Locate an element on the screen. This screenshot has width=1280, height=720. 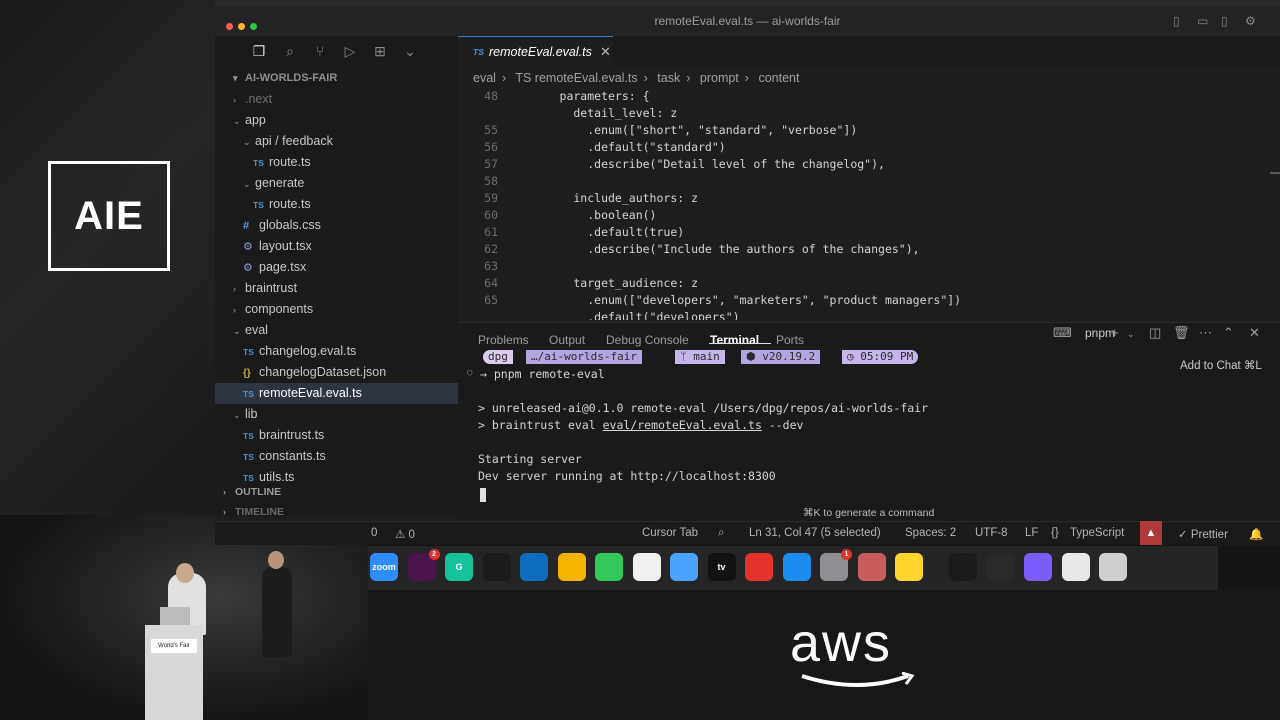
extensions-icon: ⊞ is located at coordinates (380, 51).